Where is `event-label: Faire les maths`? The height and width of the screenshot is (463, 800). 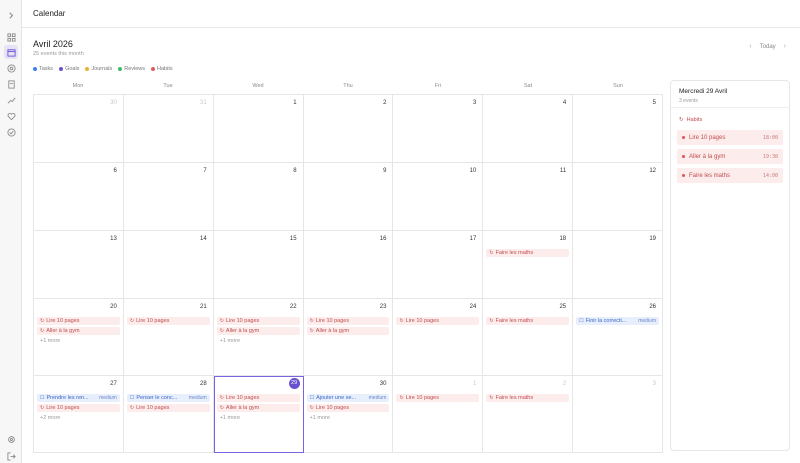
event-label: Faire les maths is located at coordinates (514, 253).